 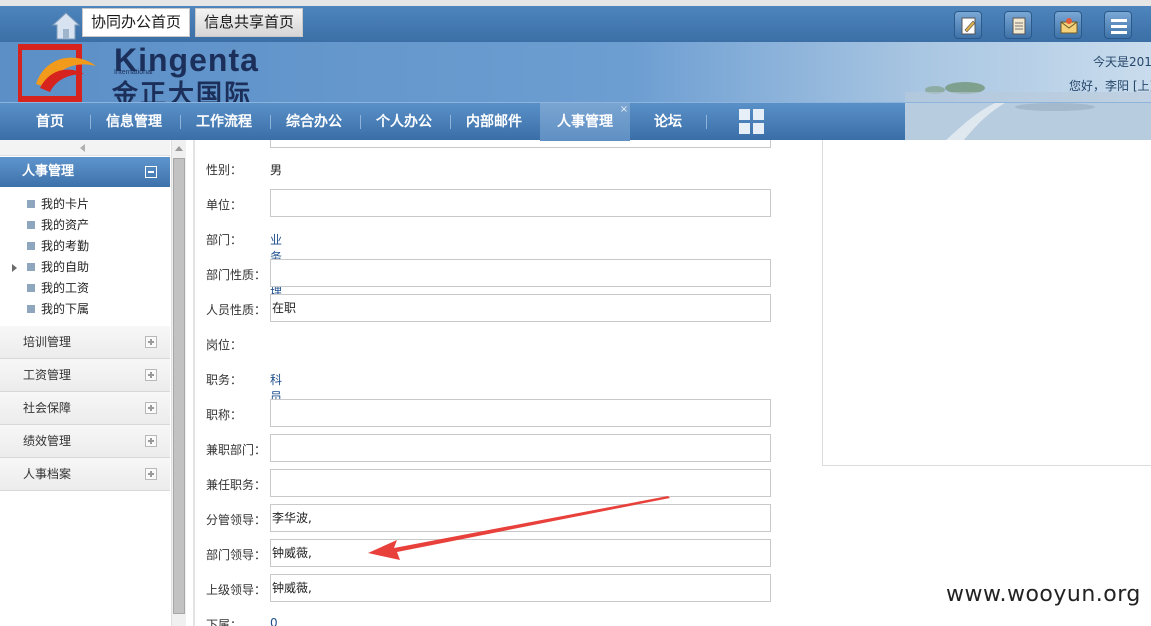 I want to click on field-label: 部门领导：, so click(x=236, y=555).